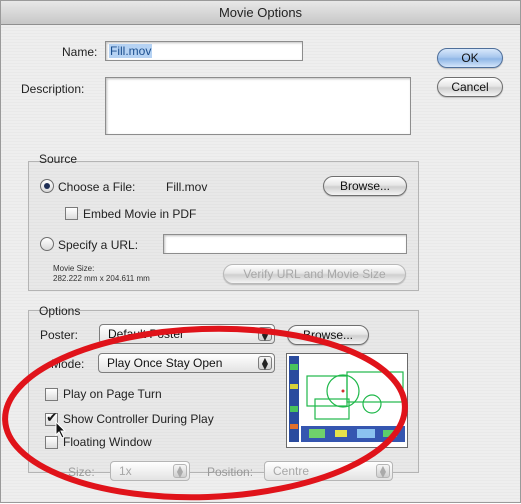 The height and width of the screenshot is (504, 521). Describe the element at coordinates (131, 51) in the screenshot. I see `name-value: Fill.mov` at that location.